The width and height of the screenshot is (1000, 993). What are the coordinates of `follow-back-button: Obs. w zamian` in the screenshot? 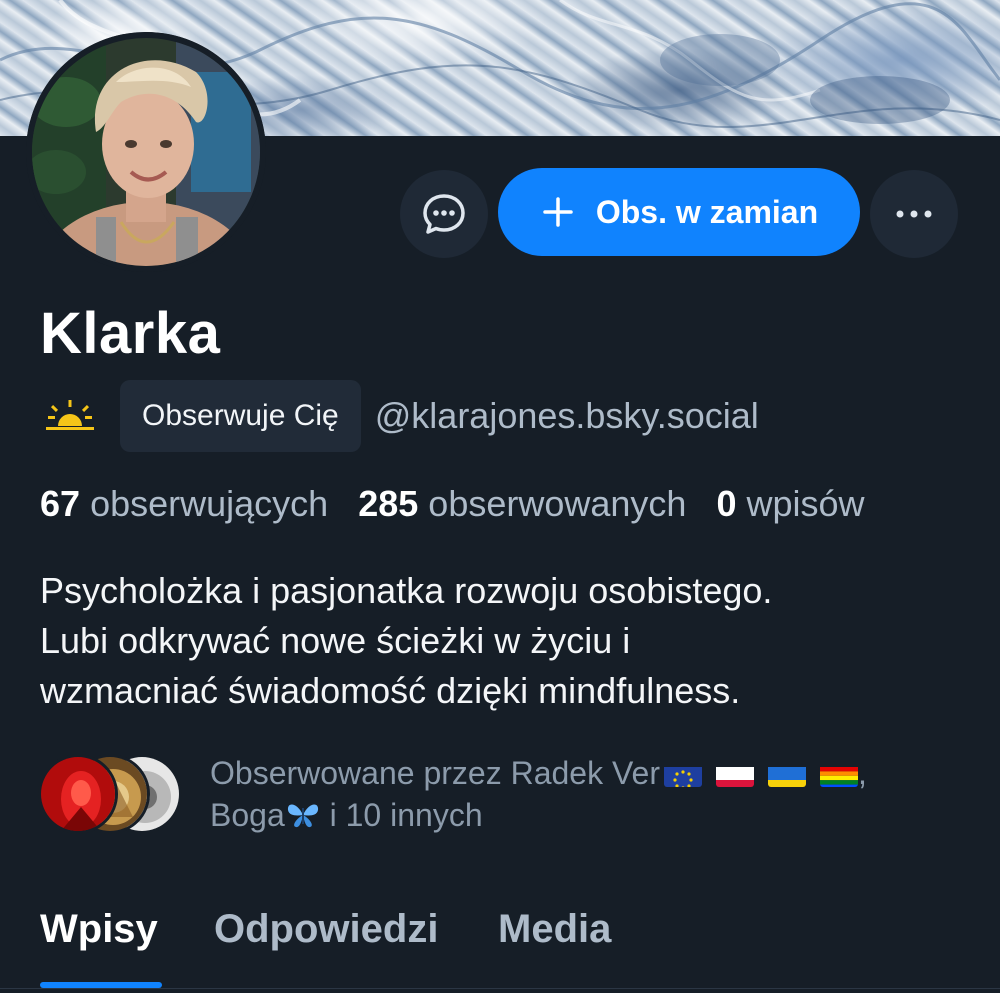 It's located at (679, 212).